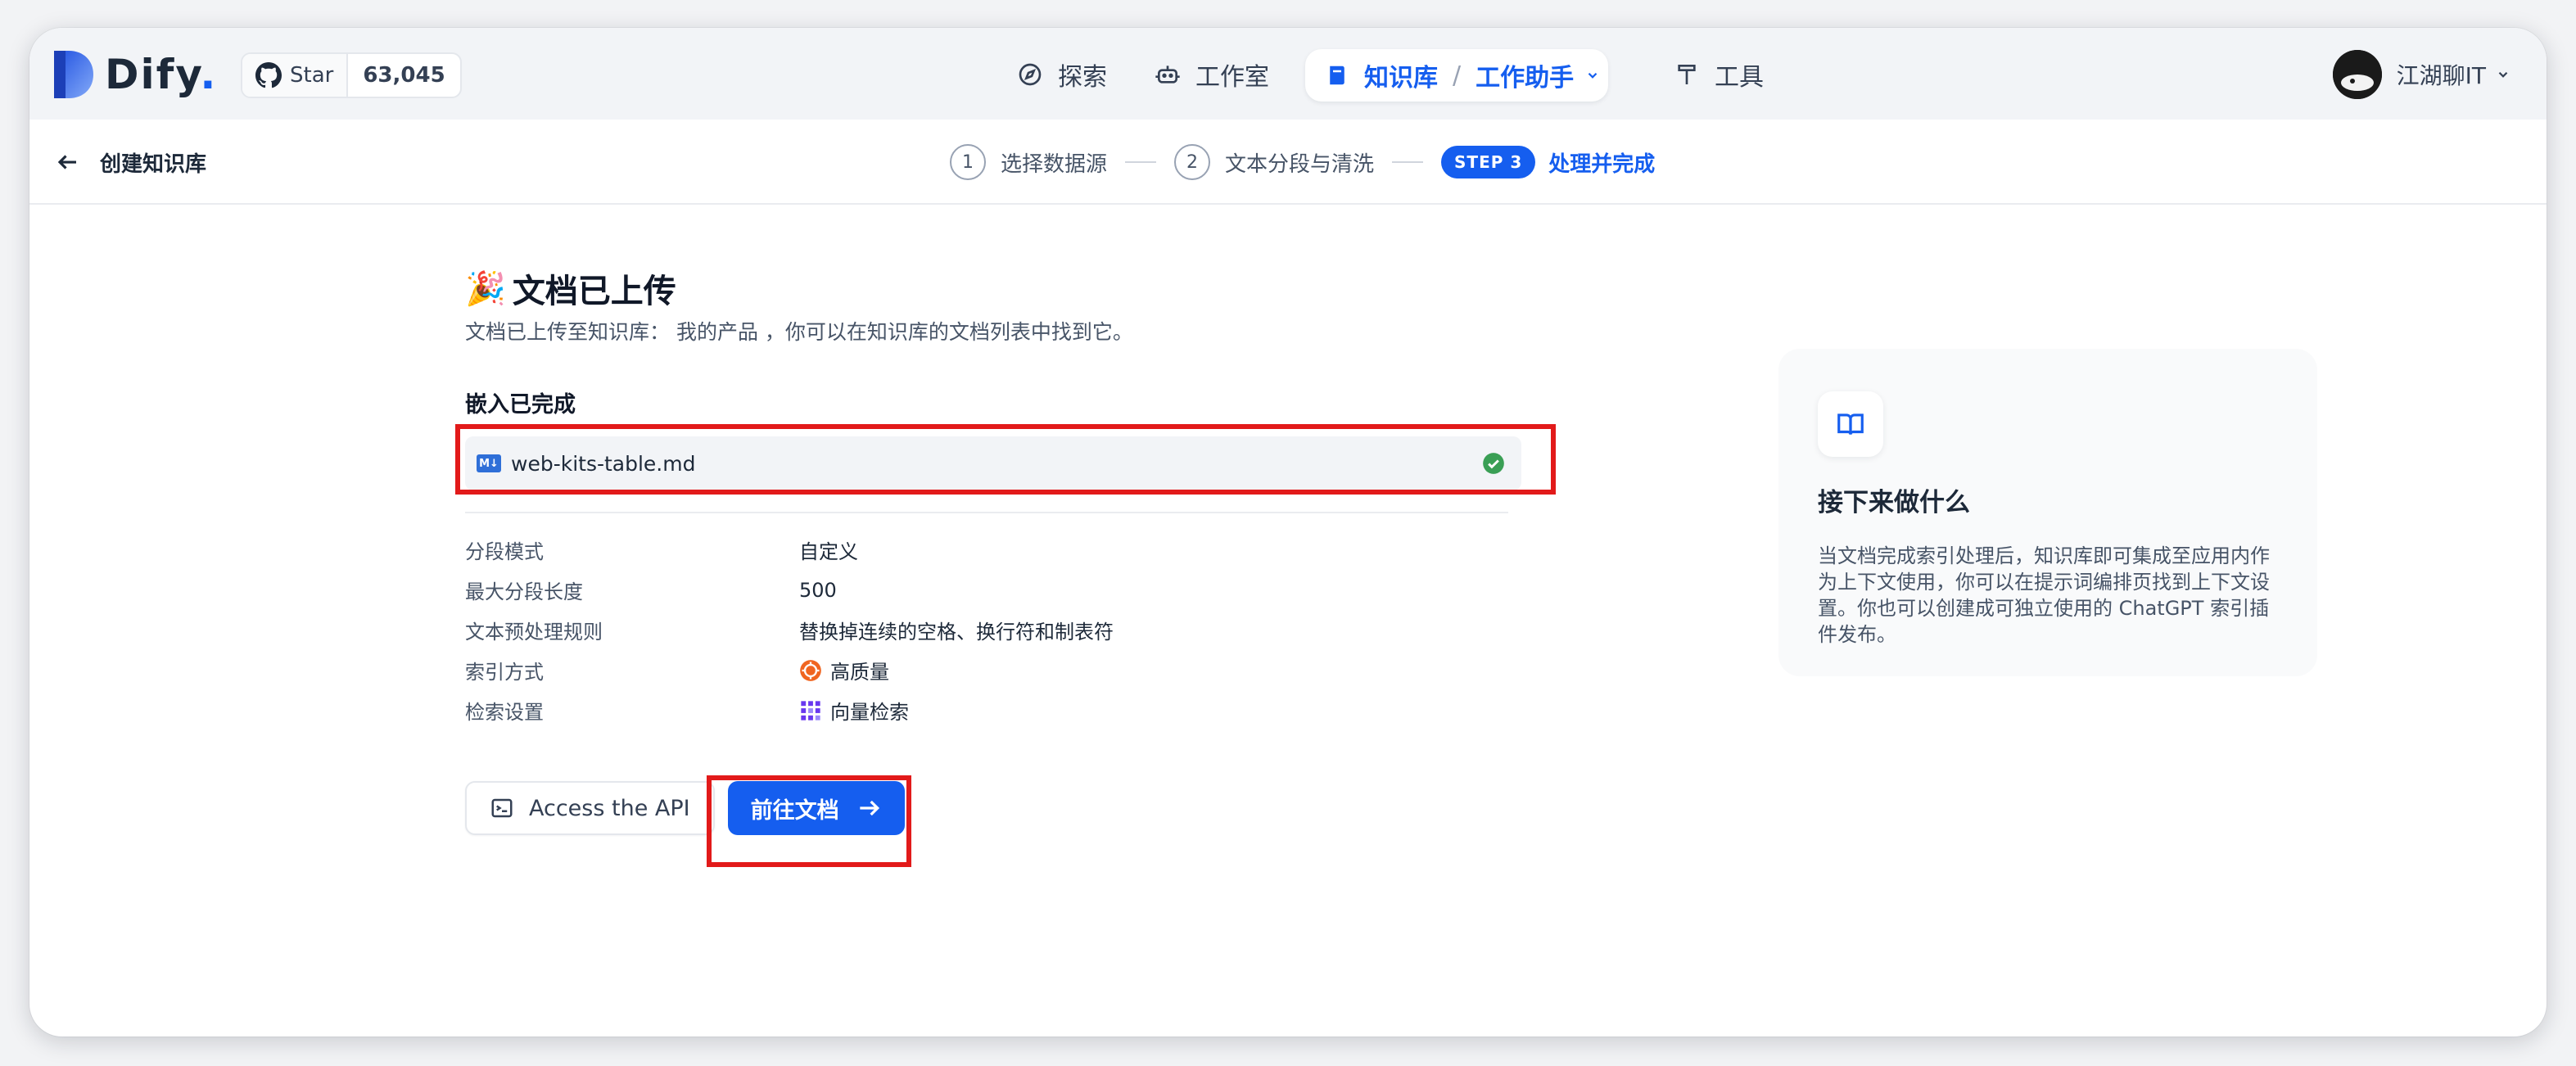 The width and height of the screenshot is (2576, 1066). I want to click on property-key: 检索设置, so click(505, 712).